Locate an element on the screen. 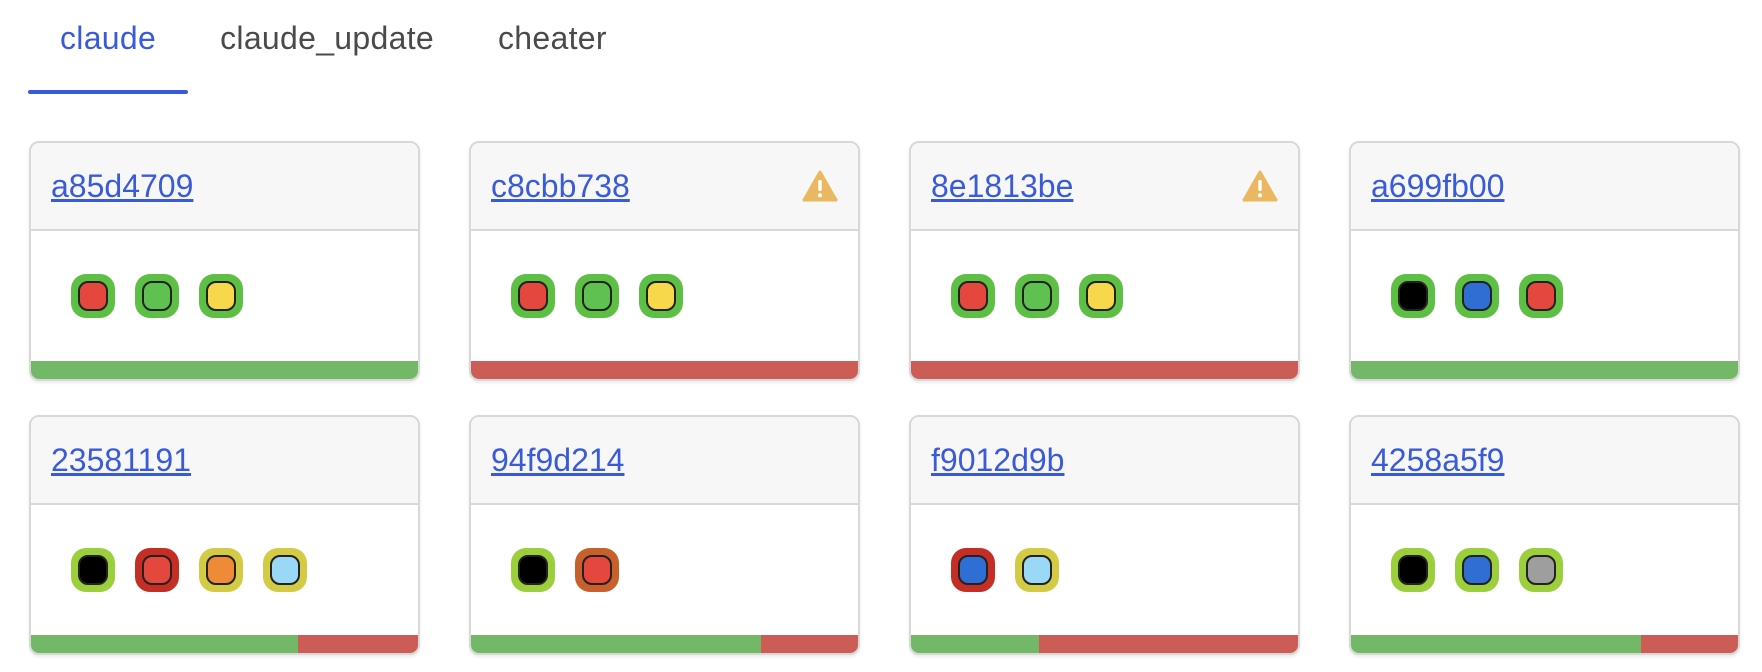 Image resolution: width=1762 pixels, height=672 pixels. run-card: a85d4709 is located at coordinates (224, 261).